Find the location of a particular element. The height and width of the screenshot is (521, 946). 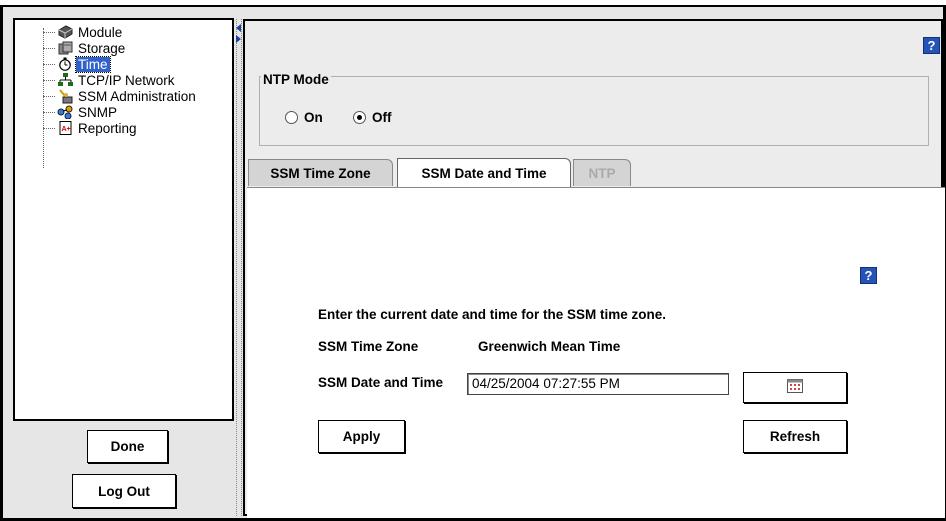

admin-icon is located at coordinates (65, 96).